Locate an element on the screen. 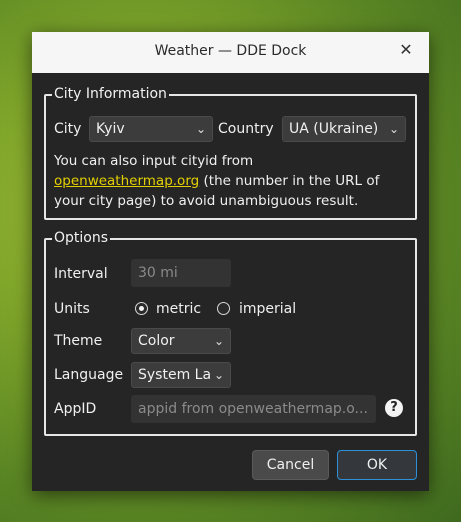 This screenshot has width=461, height=522. theme-combobox: Color ⌄ is located at coordinates (181, 341).